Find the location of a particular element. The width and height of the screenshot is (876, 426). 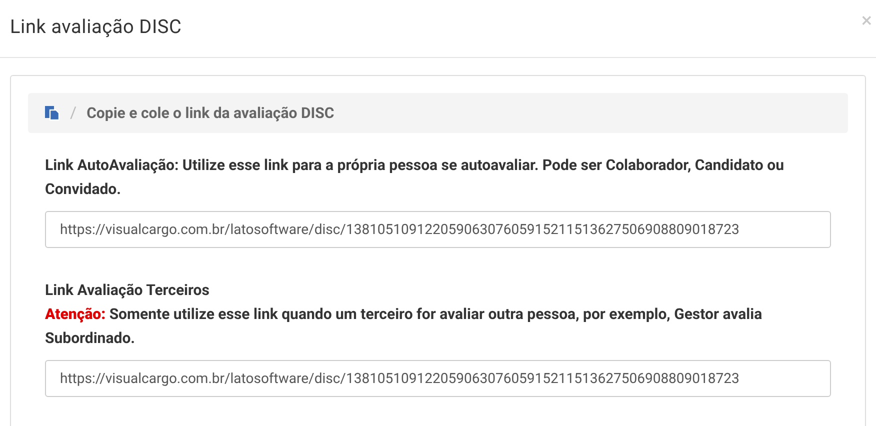

breadcrumb-text: Copie e cole o link da avaliação DISC is located at coordinates (210, 113).